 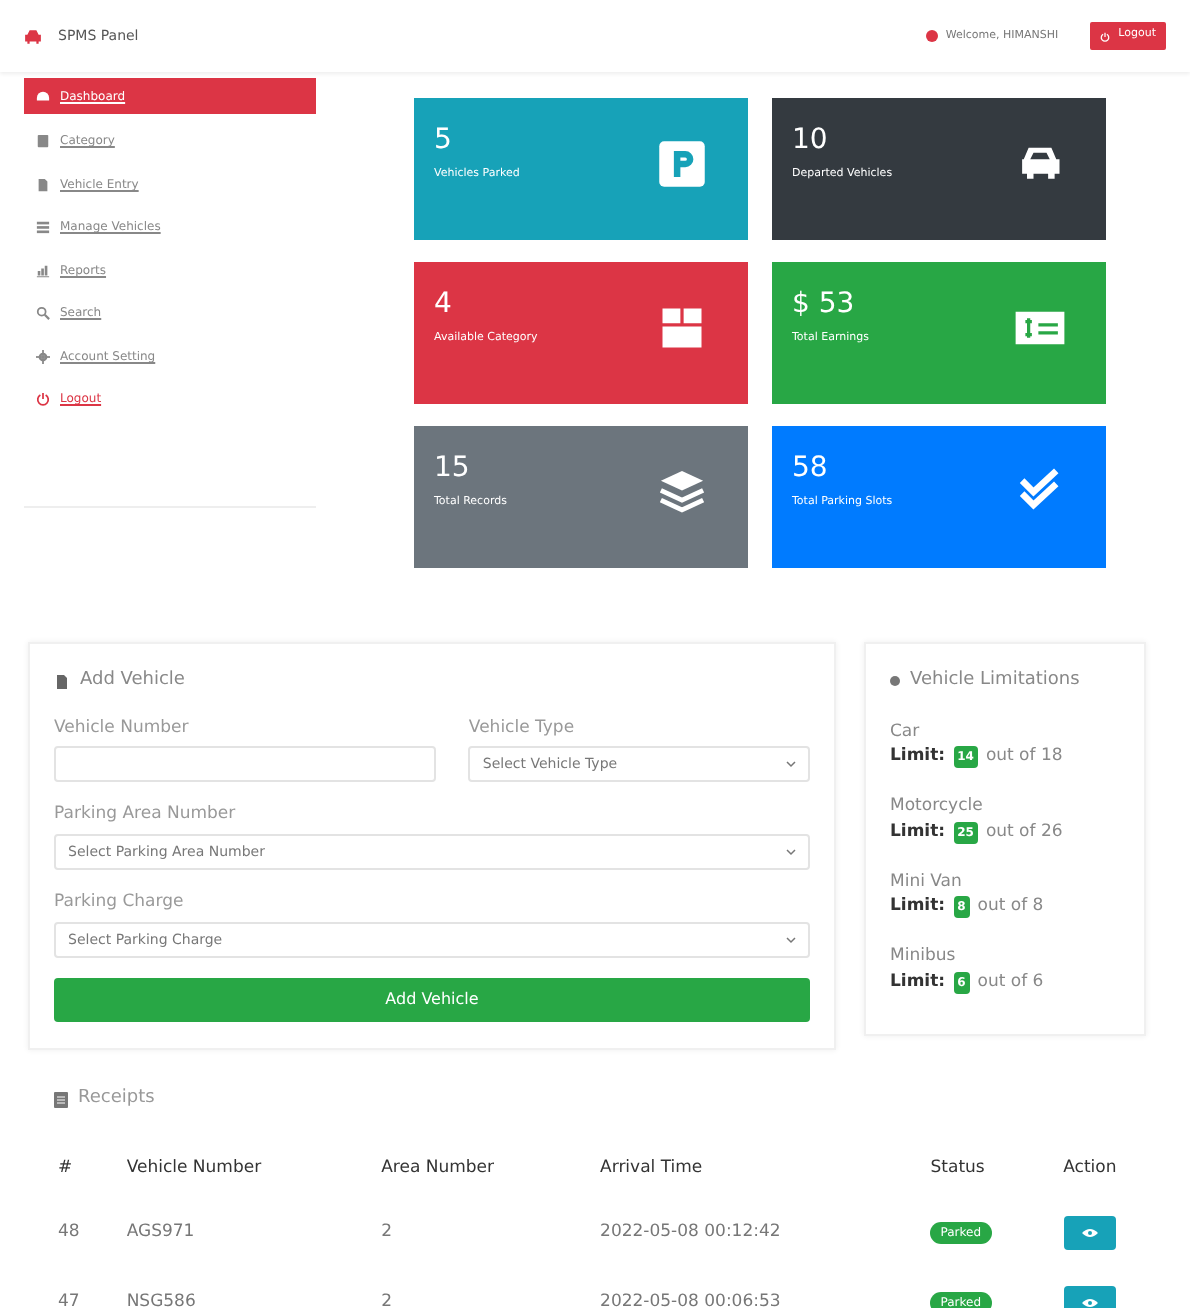 I want to click on column-header: Vehicle Number, so click(x=194, y=1169).